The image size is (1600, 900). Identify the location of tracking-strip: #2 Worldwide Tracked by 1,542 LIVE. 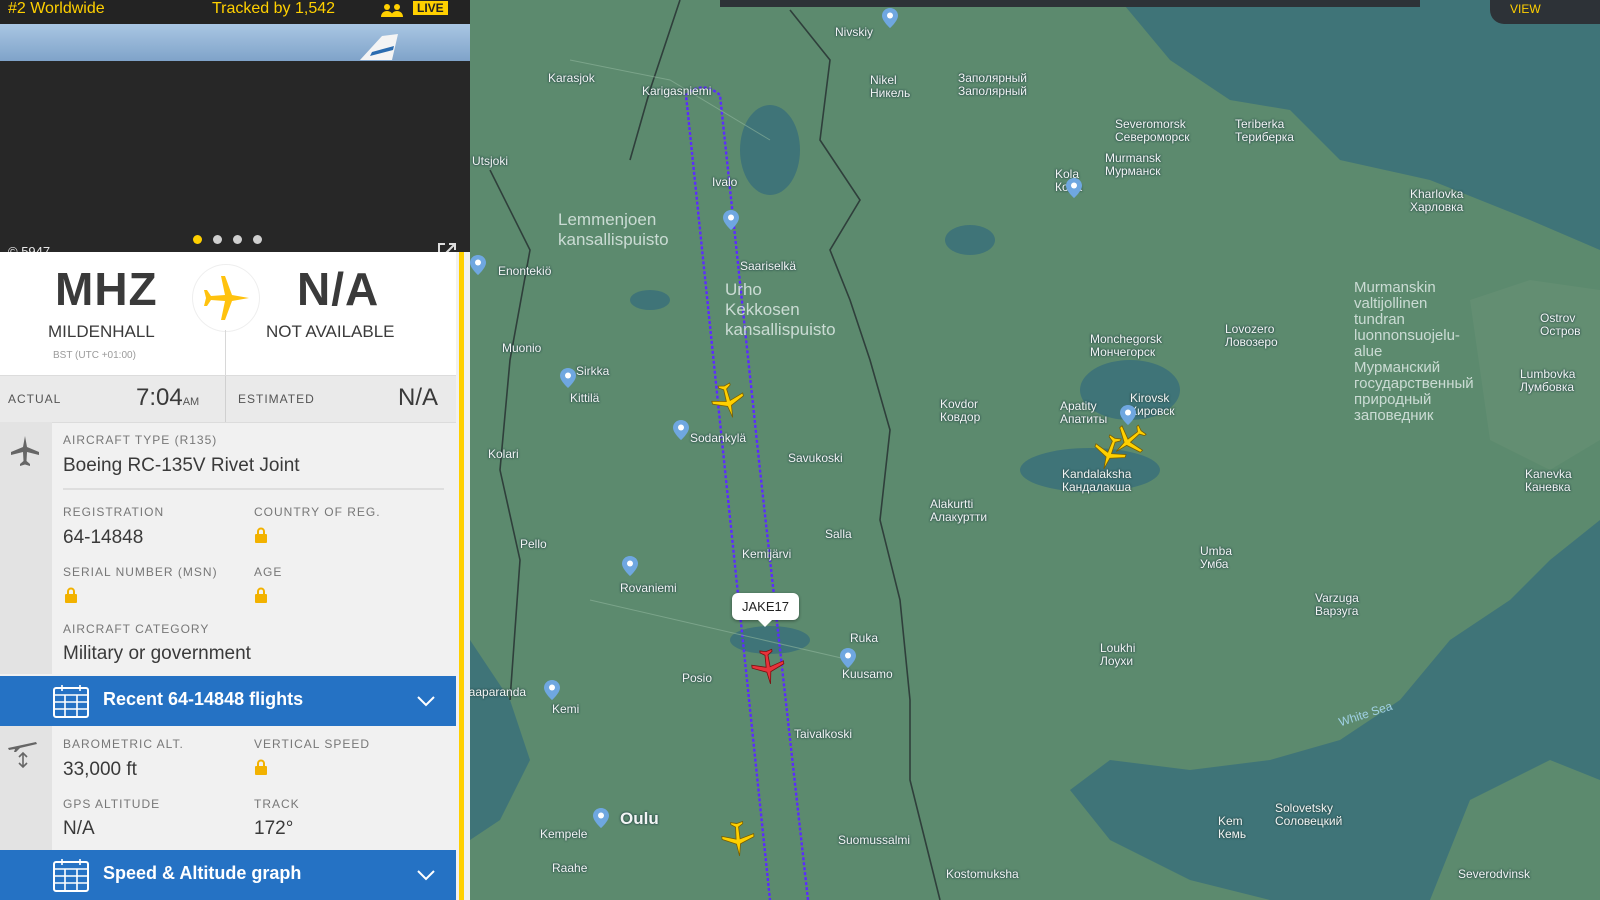
(235, 12).